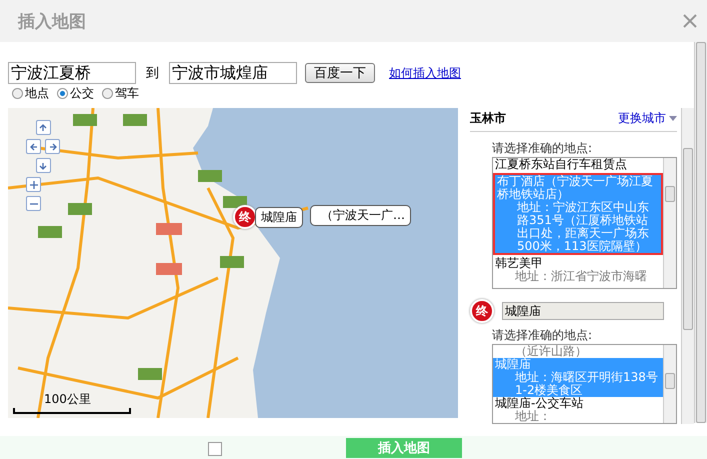 This screenshot has height=459, width=707. What do you see at coordinates (687, 266) in the screenshot?
I see `panel-scrollbar` at bounding box center [687, 266].